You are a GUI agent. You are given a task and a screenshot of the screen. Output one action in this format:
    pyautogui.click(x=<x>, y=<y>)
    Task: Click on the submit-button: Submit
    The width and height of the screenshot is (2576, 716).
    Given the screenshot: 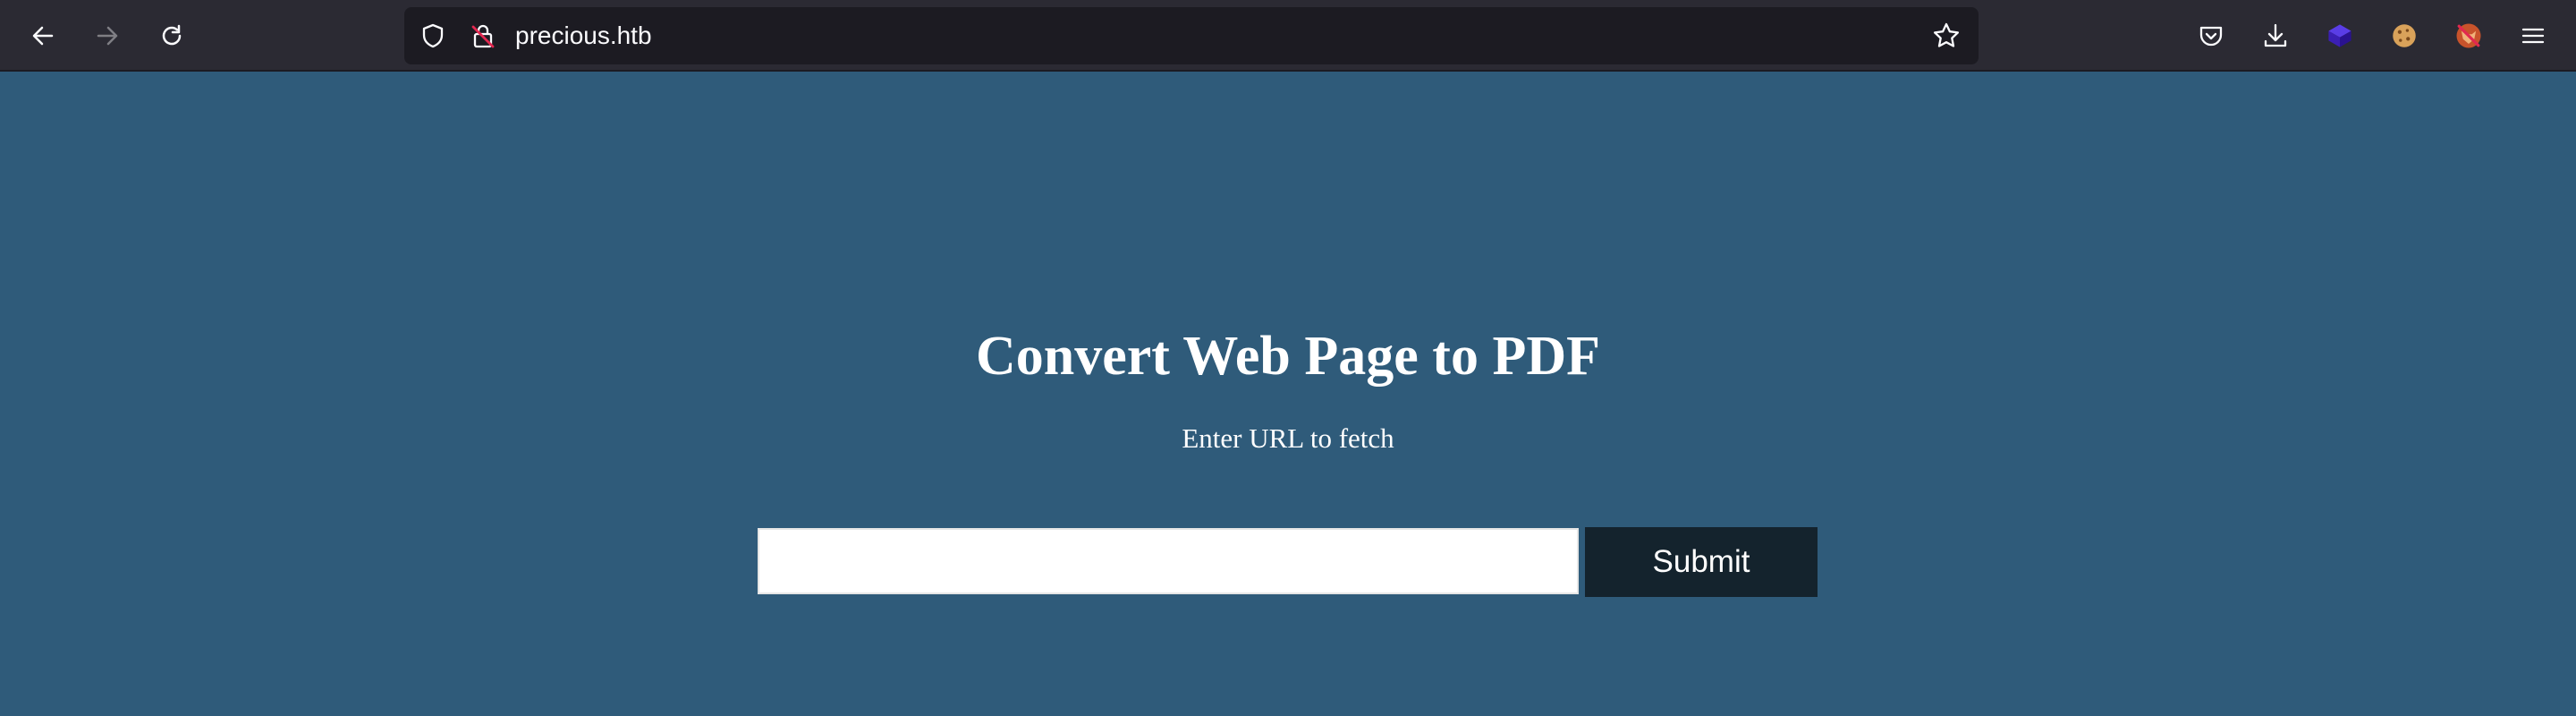 What is the action you would take?
    pyautogui.click(x=1701, y=562)
    